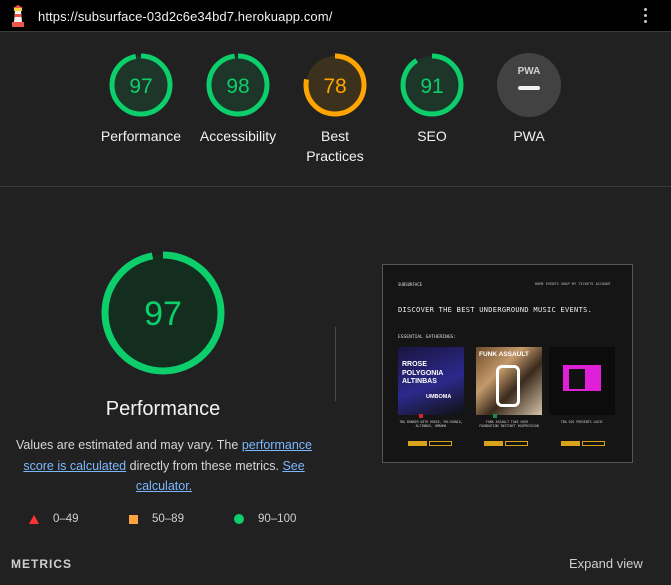 This screenshot has height=585, width=671. Describe the element at coordinates (504, 354) in the screenshot. I see `event-card-2-title: FUNK ASSAULT` at that location.